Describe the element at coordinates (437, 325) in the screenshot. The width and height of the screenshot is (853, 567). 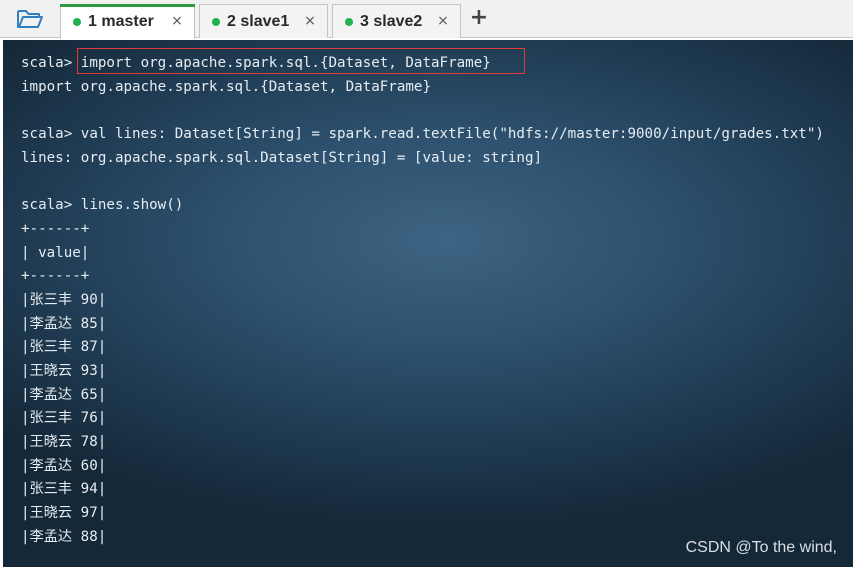
I see `terminal-line: |李孟达 85|` at that location.